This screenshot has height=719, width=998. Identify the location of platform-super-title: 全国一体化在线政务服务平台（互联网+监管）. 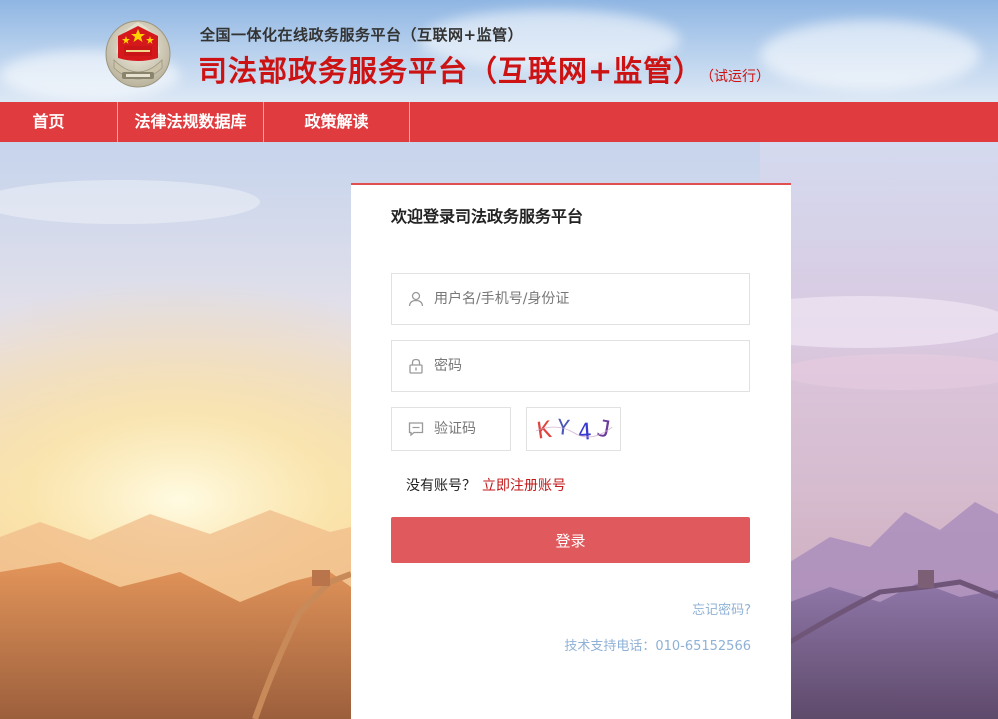
(362, 35).